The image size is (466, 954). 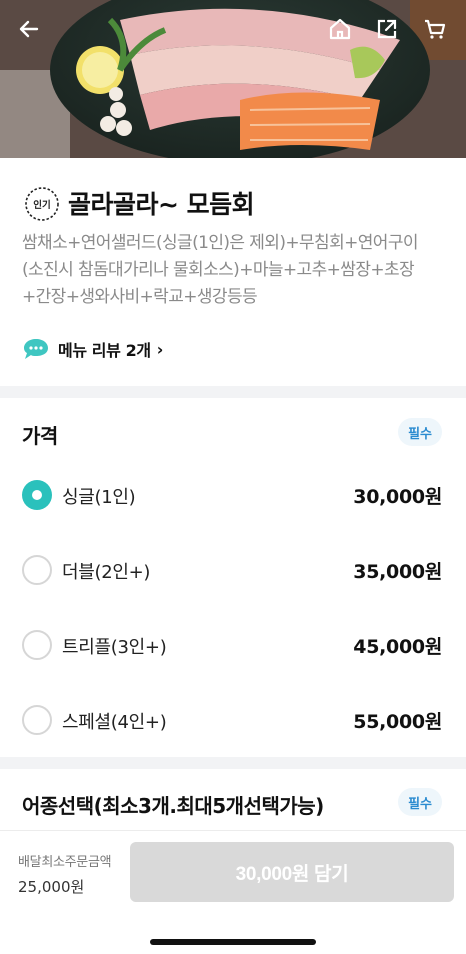 I want to click on price-required-badge: 필수, so click(x=420, y=432).